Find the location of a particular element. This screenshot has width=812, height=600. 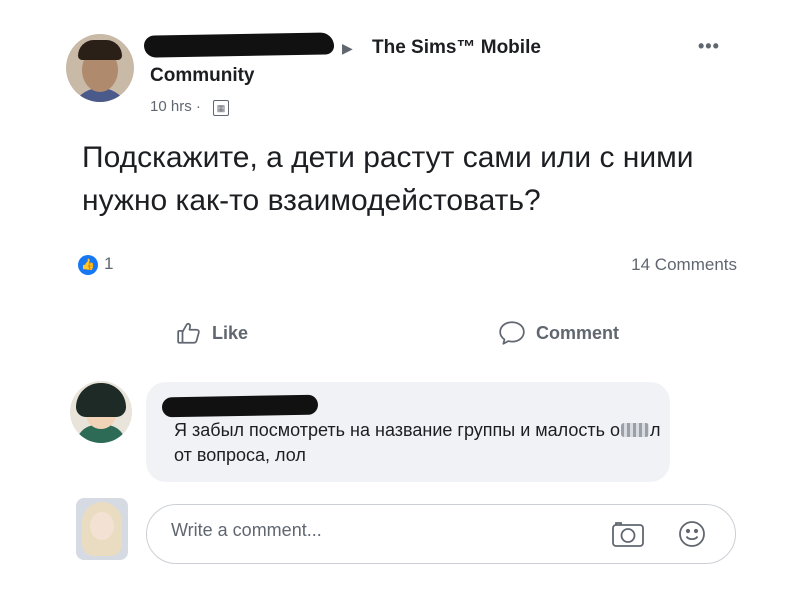

like-button-label: Like is located at coordinates (230, 332).